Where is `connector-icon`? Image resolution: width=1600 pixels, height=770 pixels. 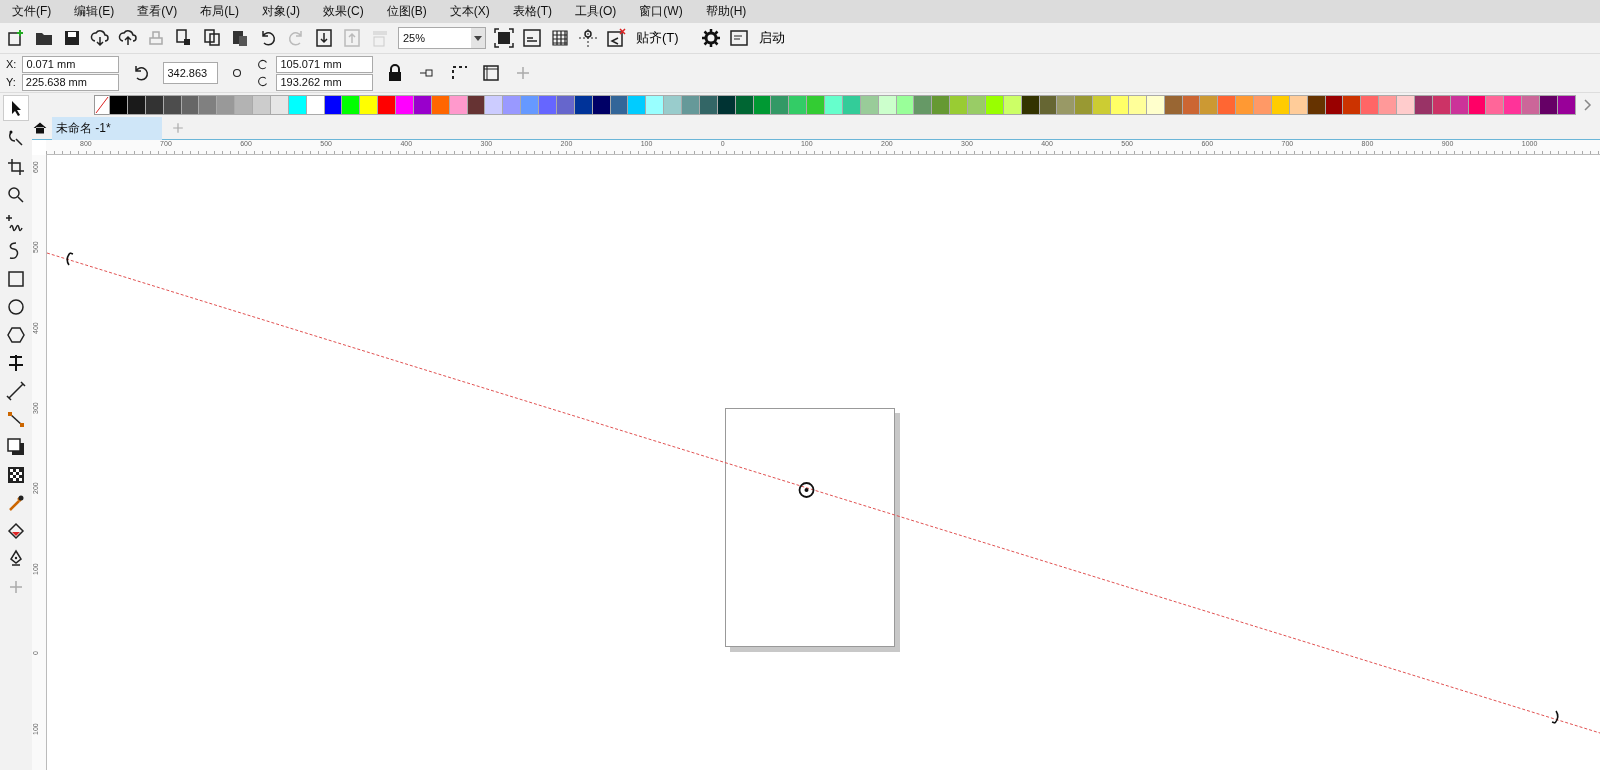 connector-icon is located at coordinates (16, 419).